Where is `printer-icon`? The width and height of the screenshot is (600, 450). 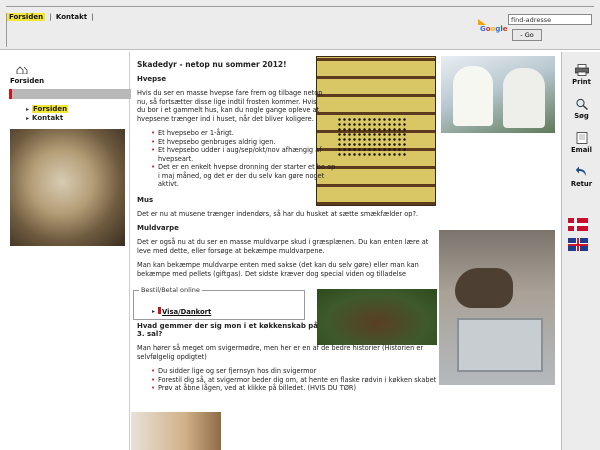
printer-icon is located at coordinates (581, 70).